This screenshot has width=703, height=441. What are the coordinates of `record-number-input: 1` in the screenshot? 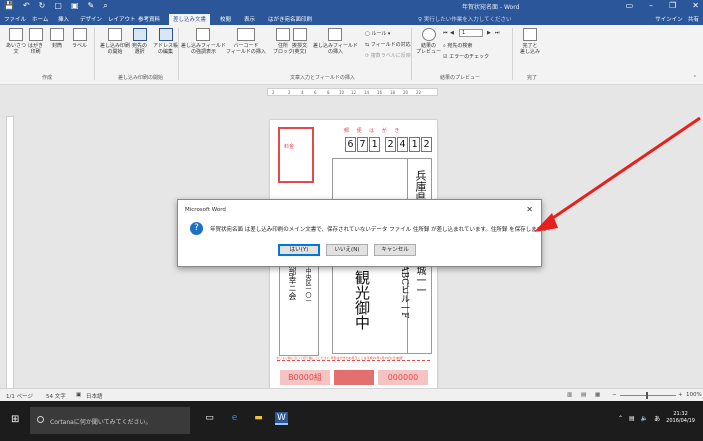 It's located at (471, 33).